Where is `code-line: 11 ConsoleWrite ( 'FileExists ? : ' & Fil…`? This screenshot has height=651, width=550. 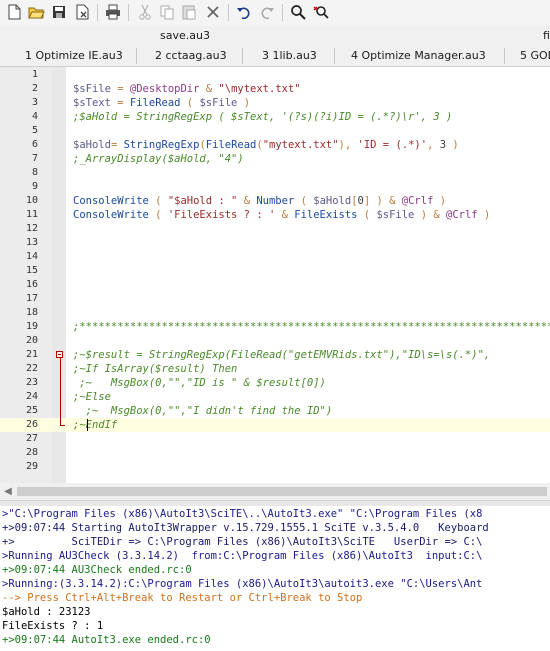
code-line: 11 ConsoleWrite ( 'FileExists ? : ' & Fil… is located at coordinates (275, 215).